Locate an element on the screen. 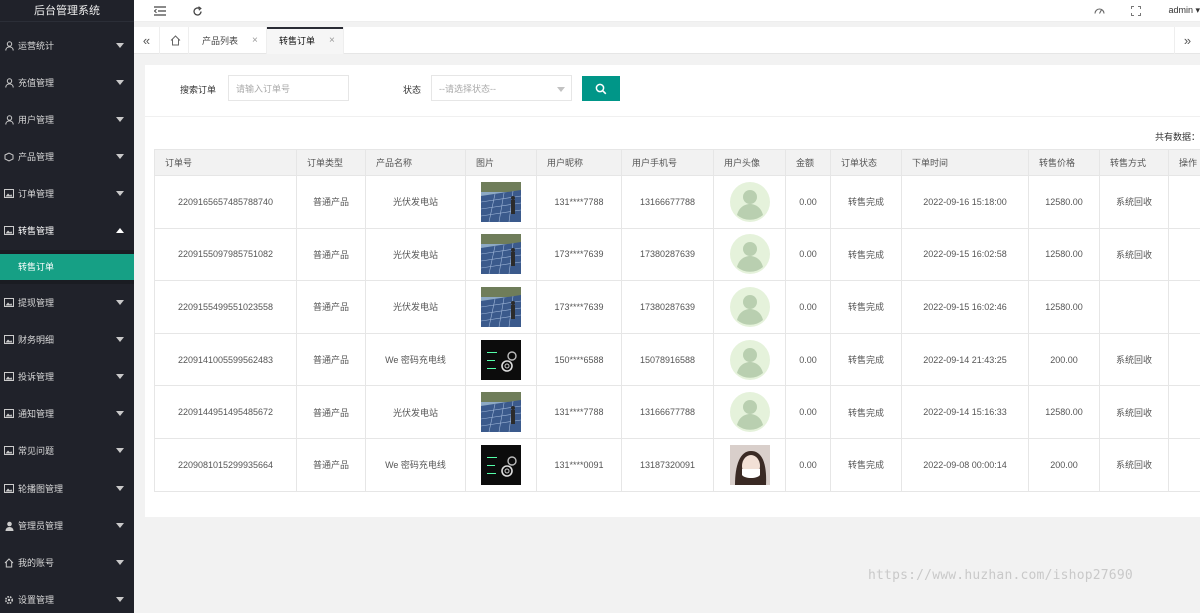 This screenshot has width=1200, height=613. cell-order-no: 2209081015299935664 is located at coordinates (225, 464).